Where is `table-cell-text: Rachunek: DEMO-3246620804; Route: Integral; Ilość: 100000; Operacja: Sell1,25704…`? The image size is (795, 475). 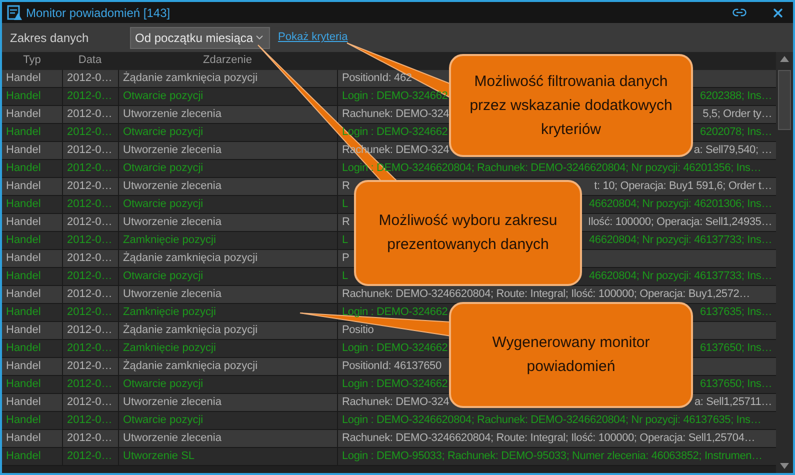
table-cell-text: Rachunek: DEMO-3246620804; Route: Integral; Ilość: 100000; Operacja: Sell1,25704… is located at coordinates (549, 438).